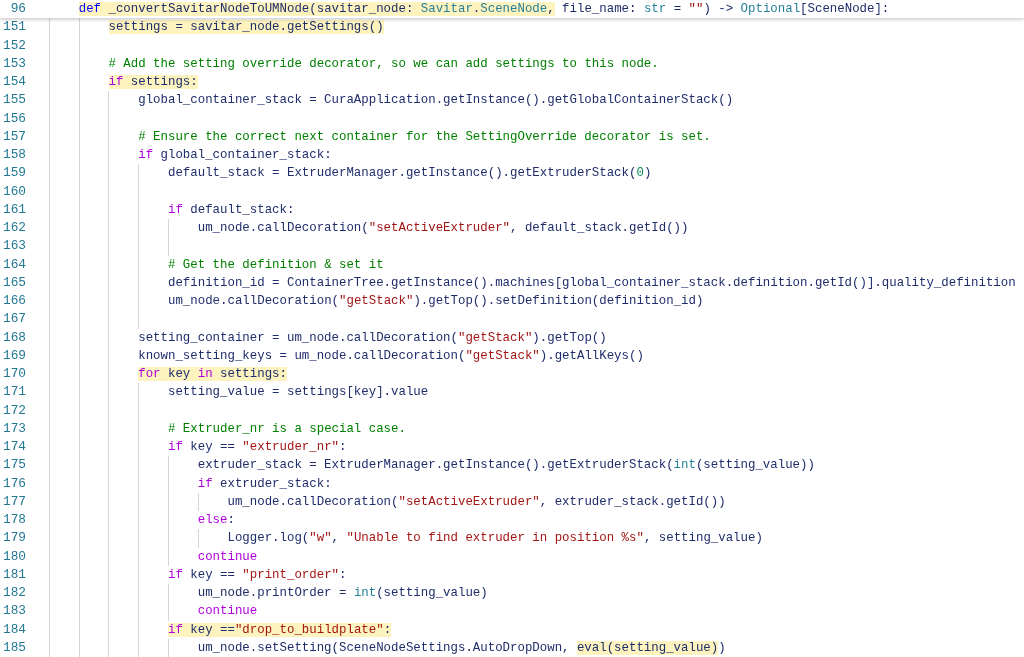 The width and height of the screenshot is (1024, 657). Describe the element at coordinates (13, 647) in the screenshot. I see `line-number: 185` at that location.